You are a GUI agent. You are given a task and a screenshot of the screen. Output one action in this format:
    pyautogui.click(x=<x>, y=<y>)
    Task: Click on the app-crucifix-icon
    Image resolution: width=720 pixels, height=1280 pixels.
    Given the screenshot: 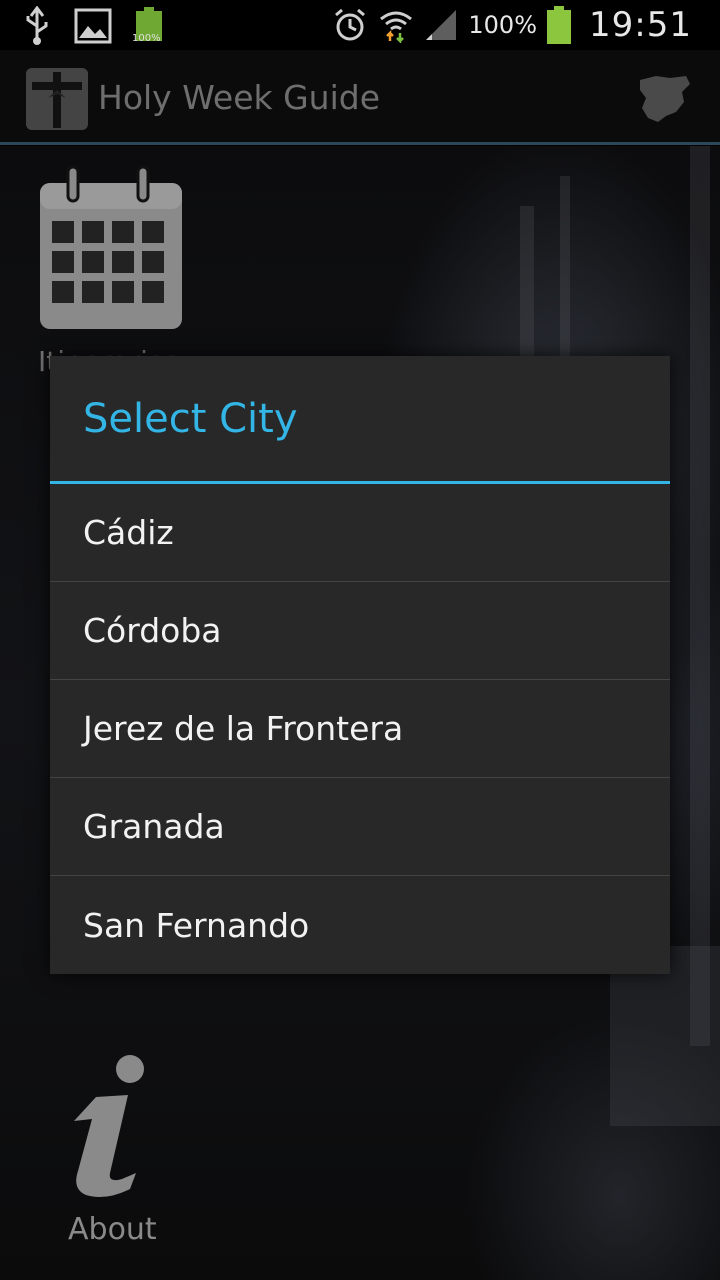 What is the action you would take?
    pyautogui.click(x=57, y=99)
    